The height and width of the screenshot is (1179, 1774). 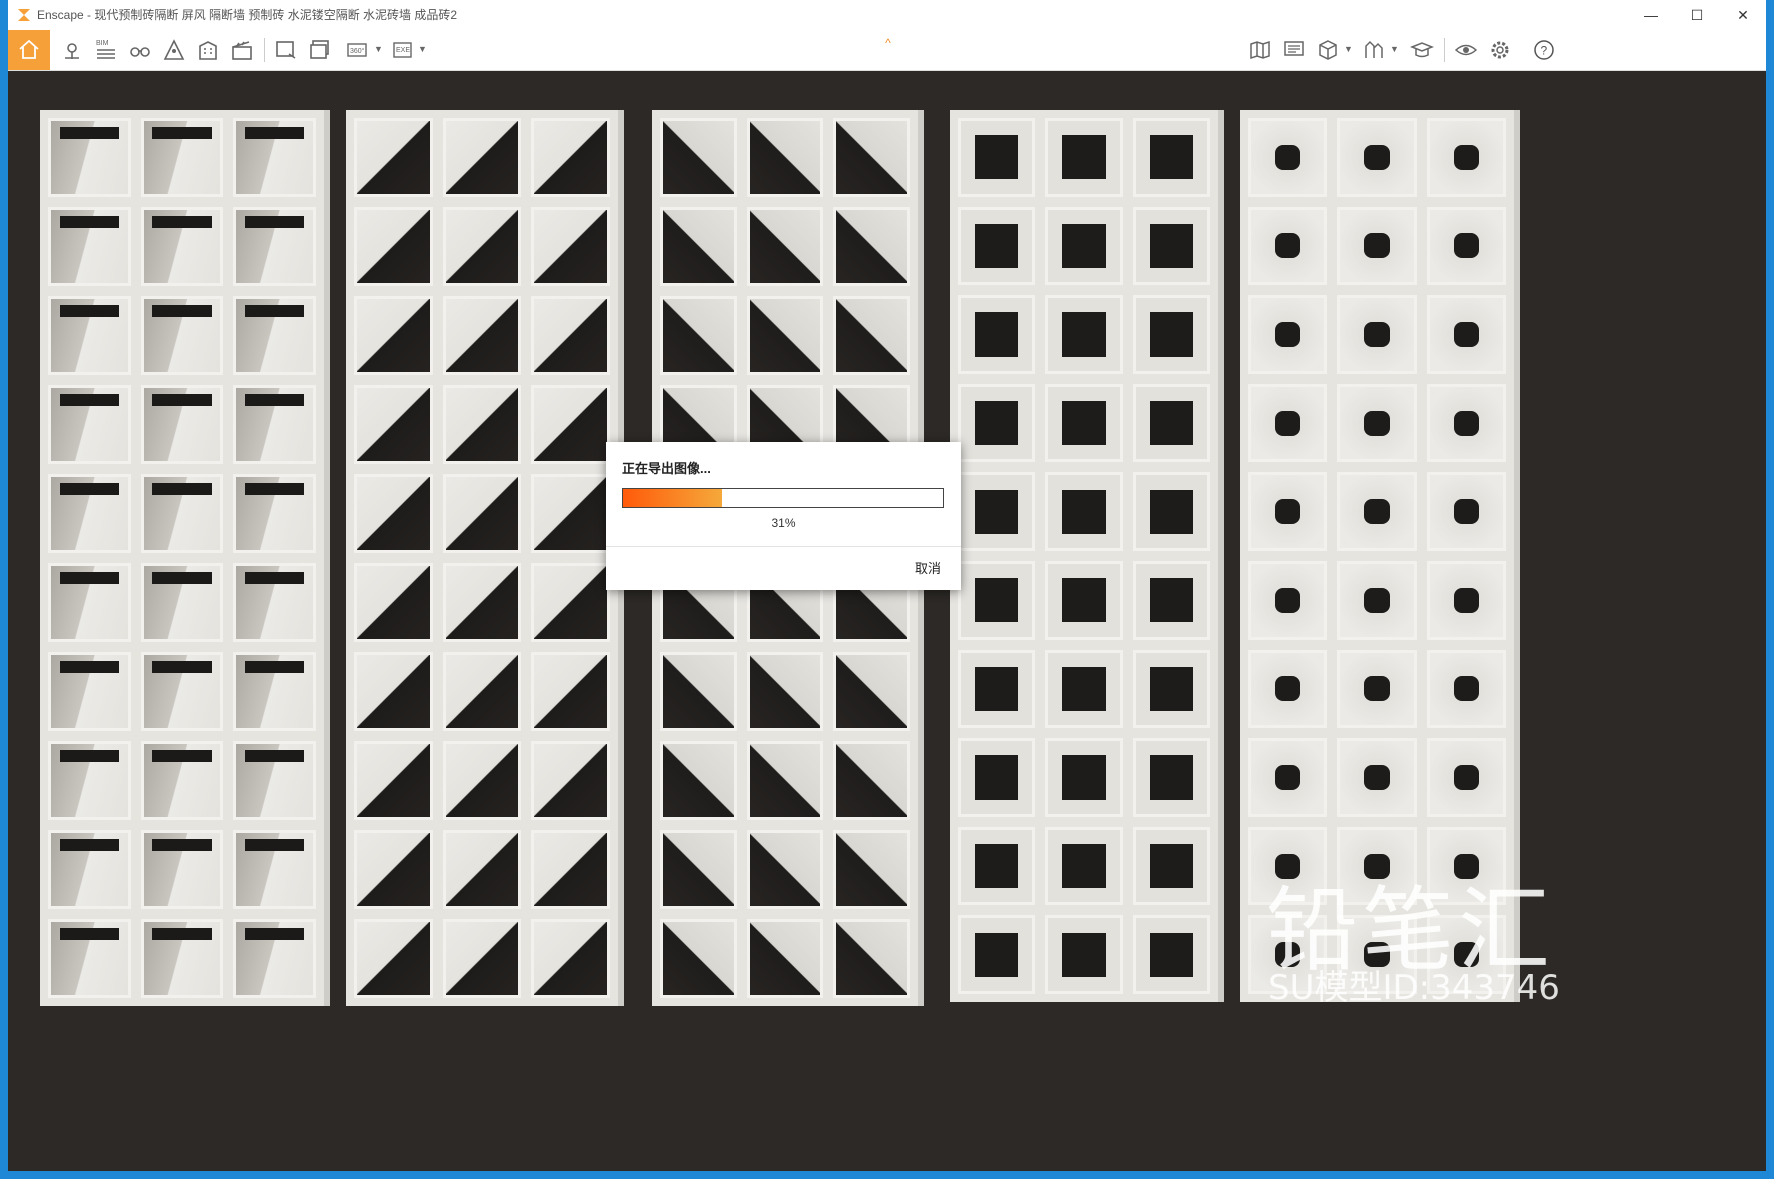 I want to click on settings-gear-icon, so click(x=1500, y=50).